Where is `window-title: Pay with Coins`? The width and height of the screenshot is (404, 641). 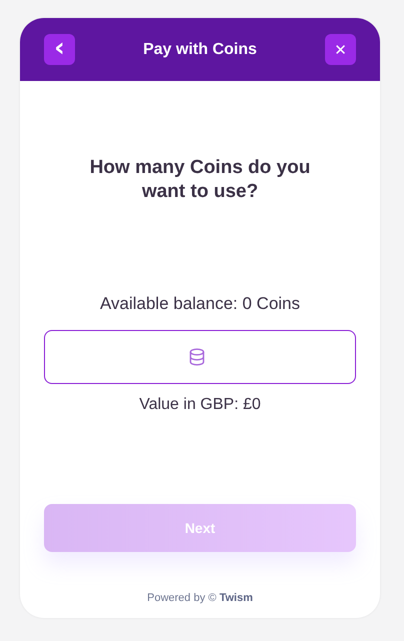
window-title: Pay with Coins is located at coordinates (200, 49).